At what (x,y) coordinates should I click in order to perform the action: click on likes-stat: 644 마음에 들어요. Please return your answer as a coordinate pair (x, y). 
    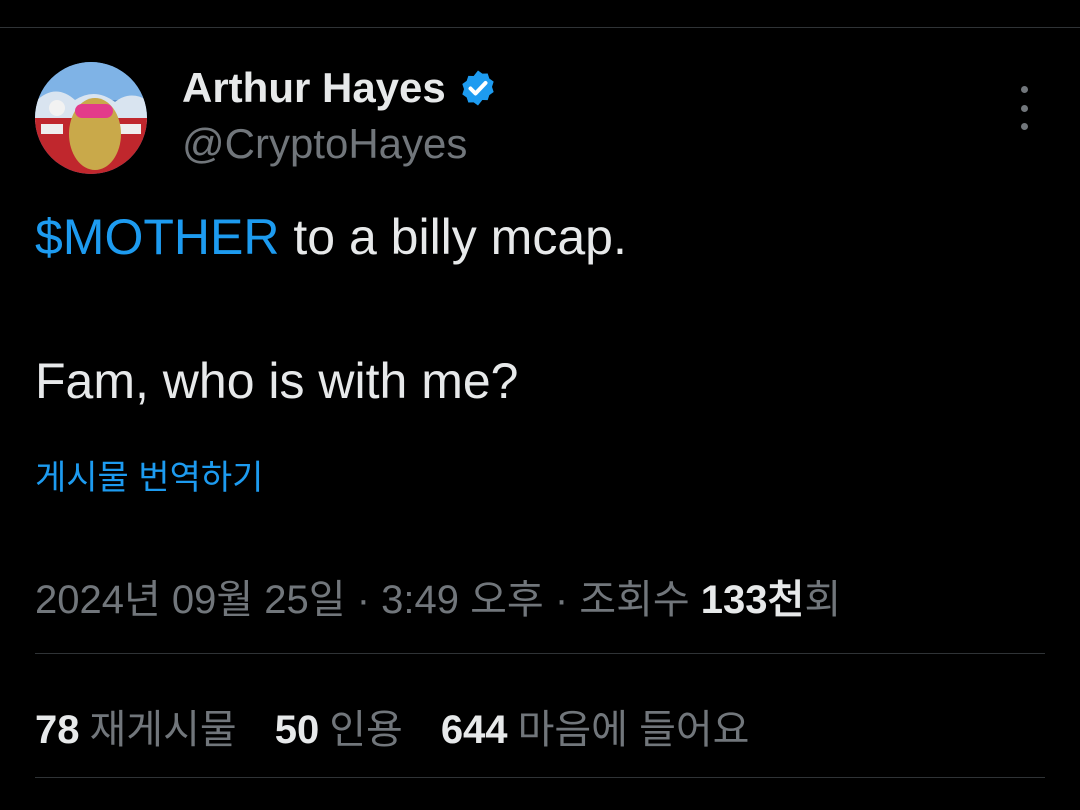
    Looking at the image, I should click on (595, 726).